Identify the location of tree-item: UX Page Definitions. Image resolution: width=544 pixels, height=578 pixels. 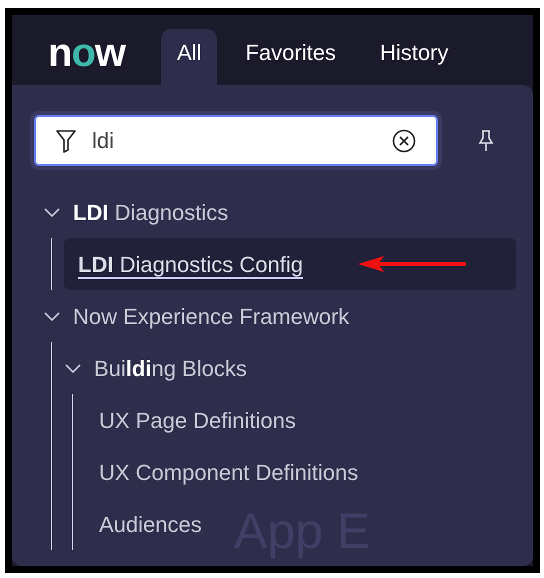
(197, 420).